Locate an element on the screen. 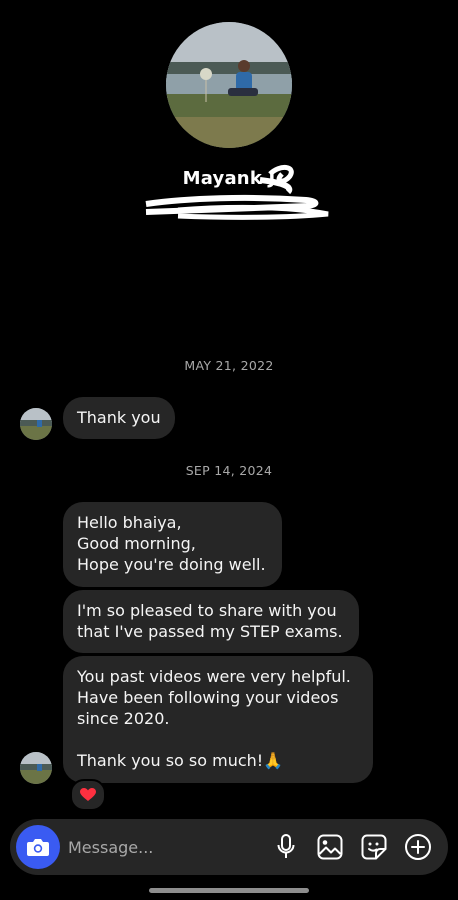 The height and width of the screenshot is (900, 458). date-separator: MAY 21, 2022 is located at coordinates (229, 365).